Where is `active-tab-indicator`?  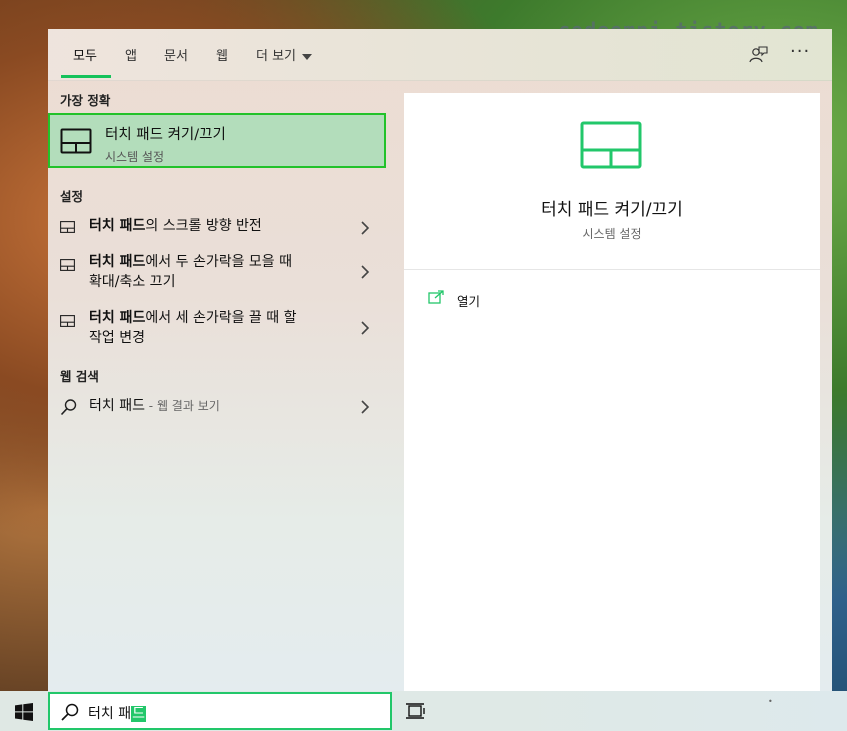
active-tab-indicator is located at coordinates (86, 76).